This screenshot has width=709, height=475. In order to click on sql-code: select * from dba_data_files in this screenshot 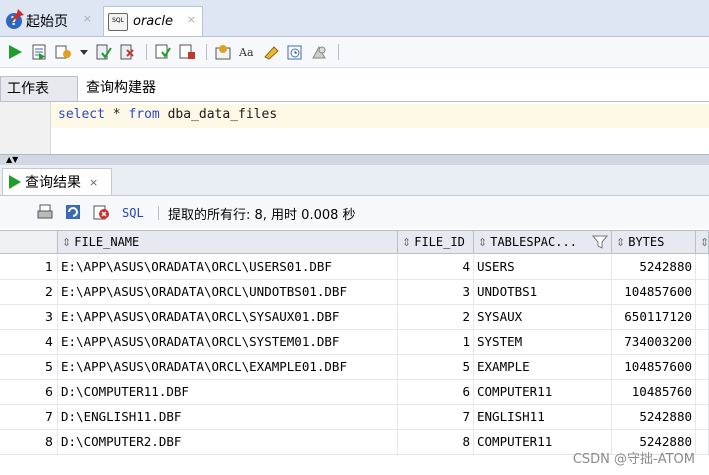, I will do `click(167, 114)`.